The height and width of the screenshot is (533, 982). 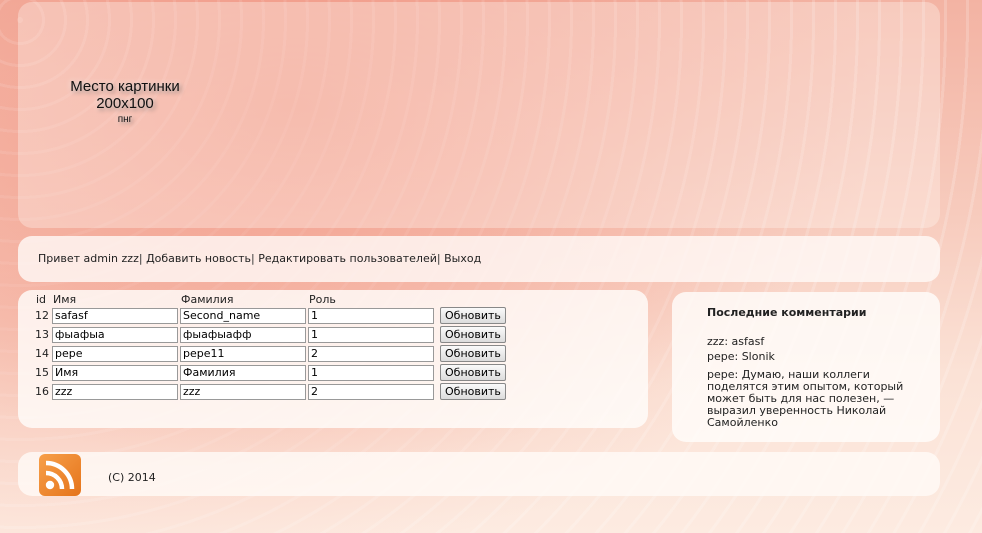 What do you see at coordinates (198, 258) in the screenshot?
I see `add-news-link: Добавить новость` at bounding box center [198, 258].